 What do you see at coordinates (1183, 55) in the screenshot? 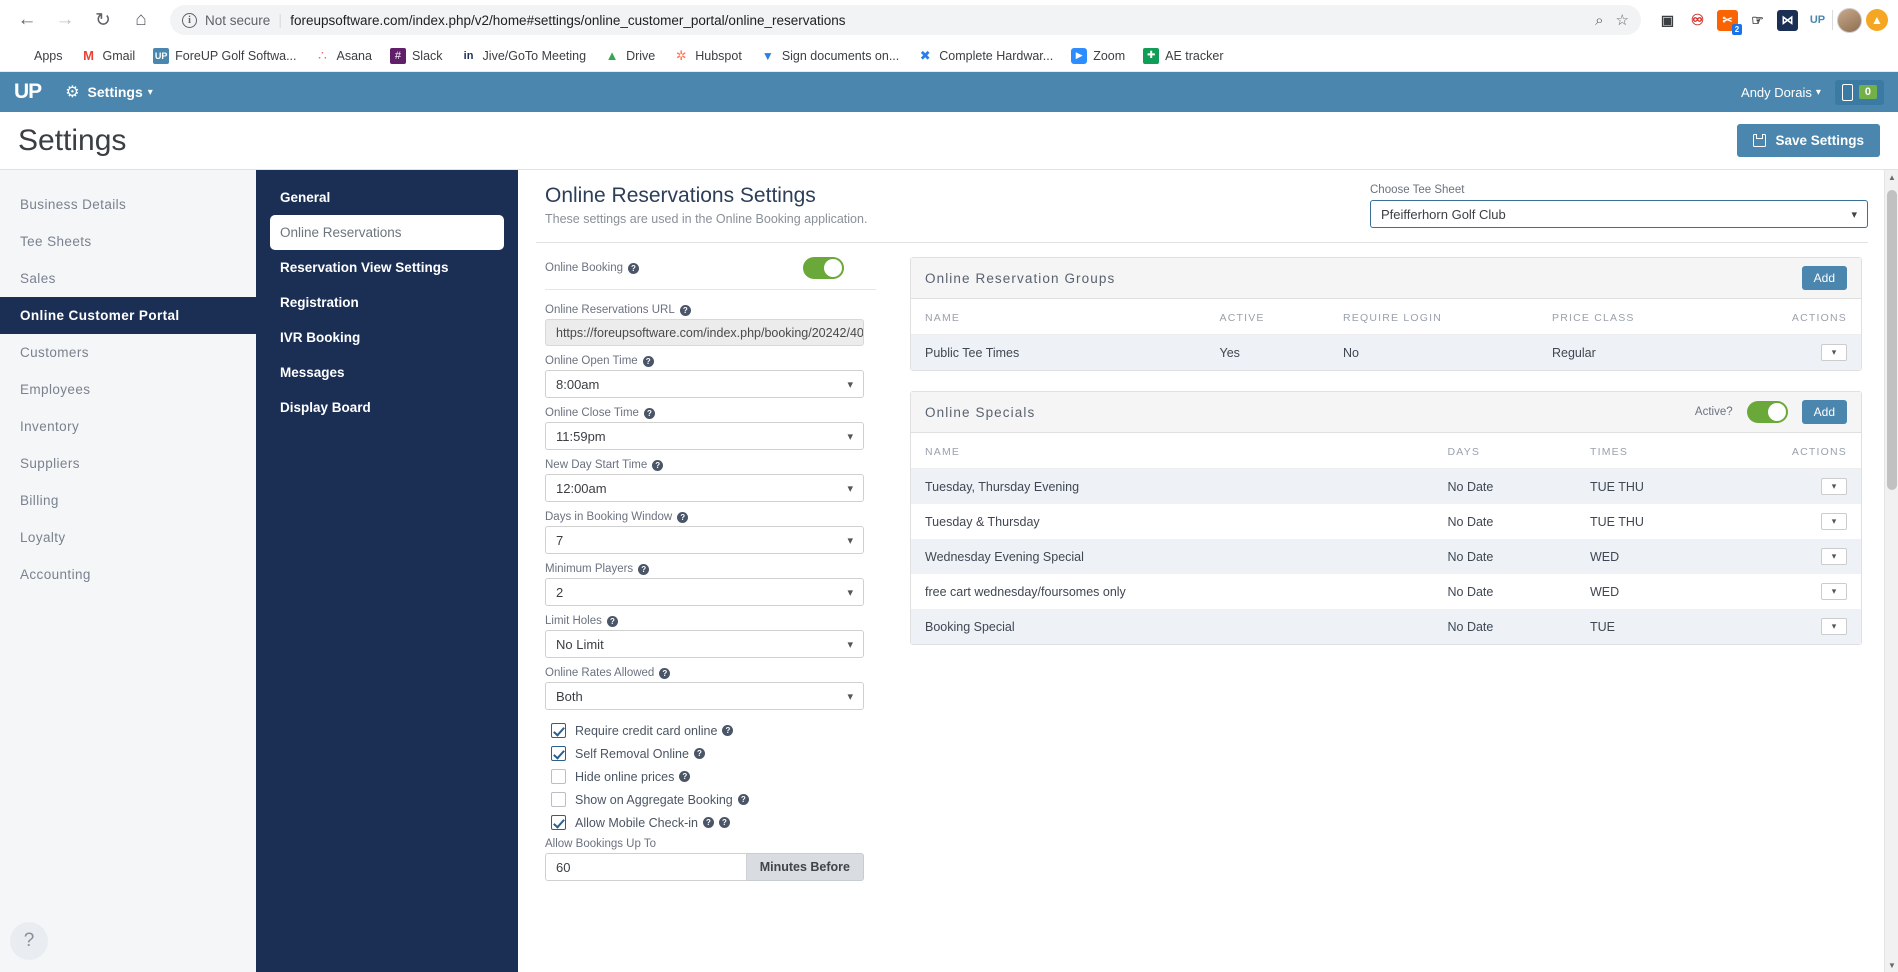
I see `bookmark-ae-tracker: ✚ AE tracker` at bounding box center [1183, 55].